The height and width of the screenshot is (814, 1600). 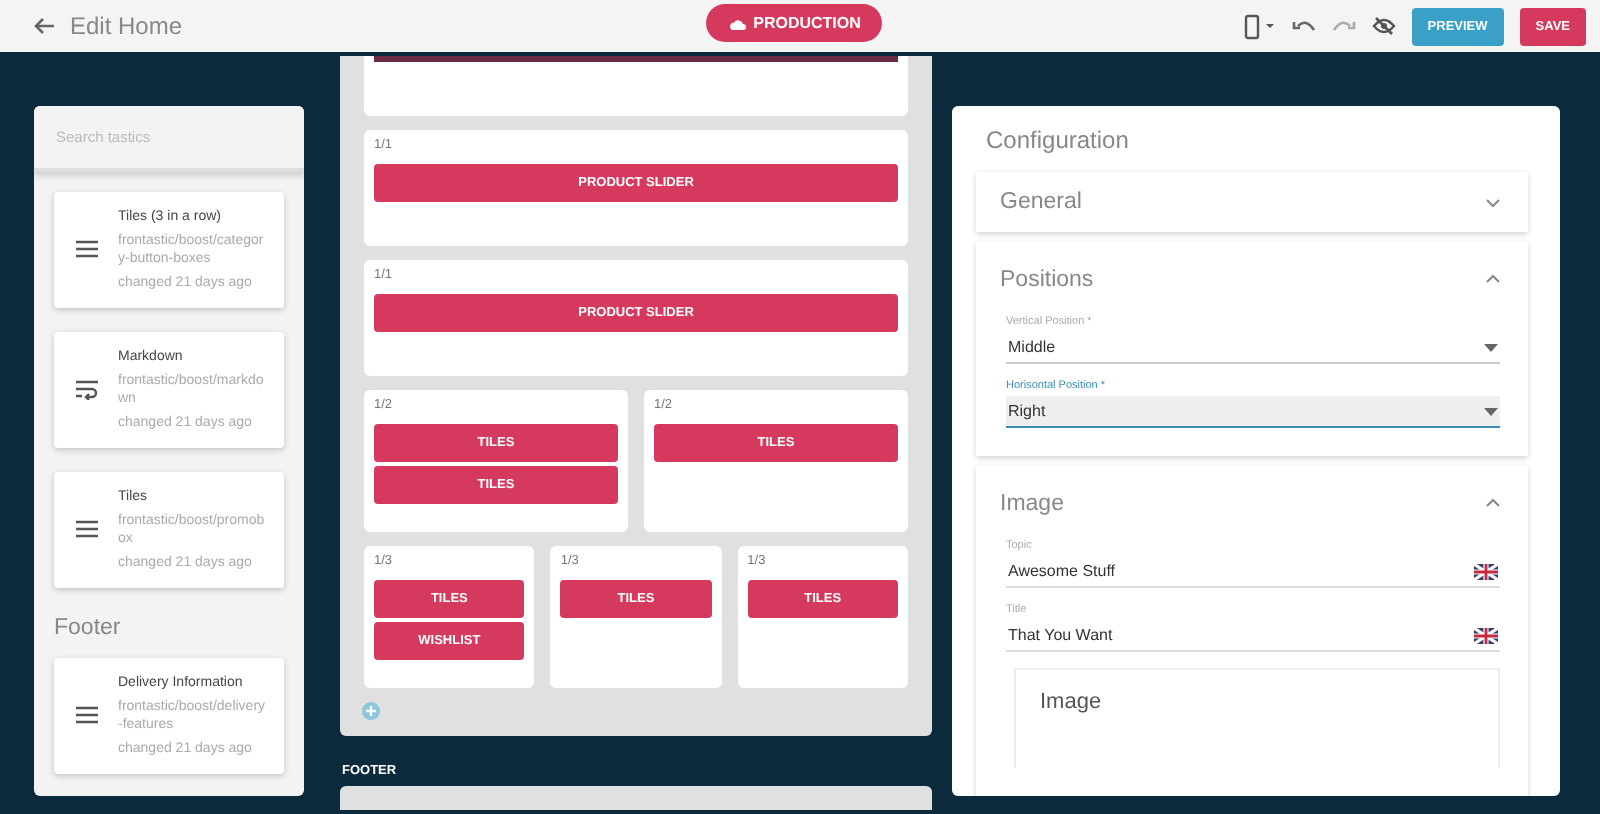 I want to click on panel-title: Configuration, so click(x=1058, y=140).